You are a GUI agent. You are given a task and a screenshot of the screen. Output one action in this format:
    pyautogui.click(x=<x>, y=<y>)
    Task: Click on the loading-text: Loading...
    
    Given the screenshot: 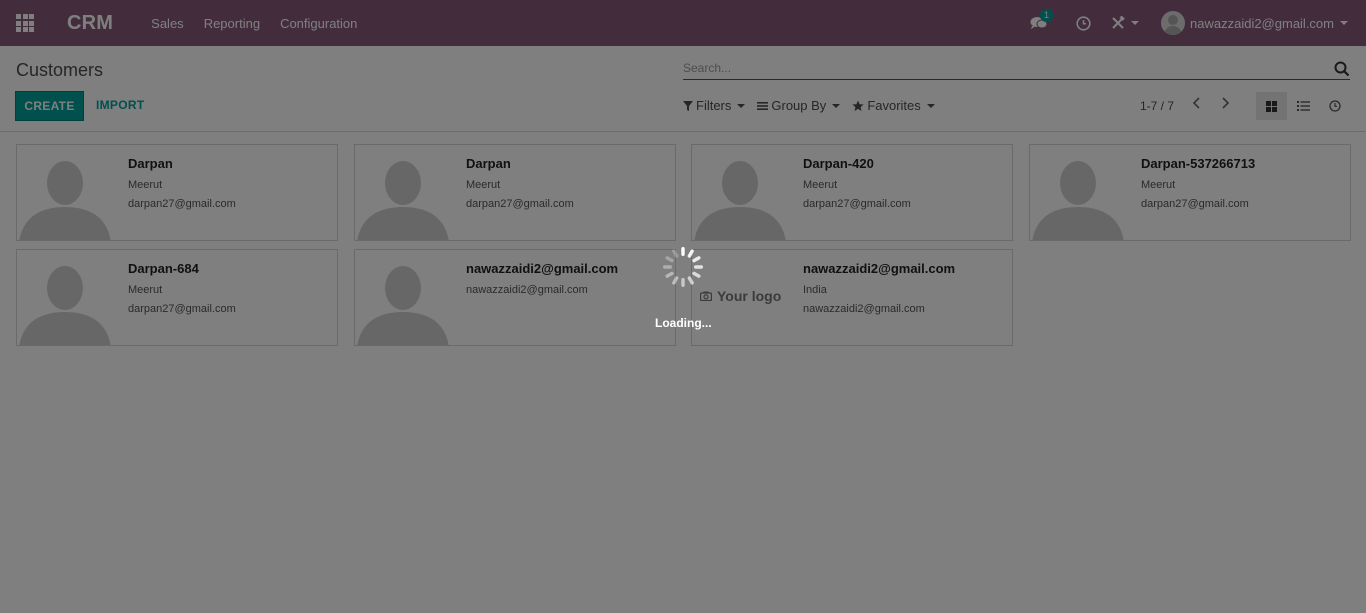 What is the action you would take?
    pyautogui.click(x=683, y=323)
    